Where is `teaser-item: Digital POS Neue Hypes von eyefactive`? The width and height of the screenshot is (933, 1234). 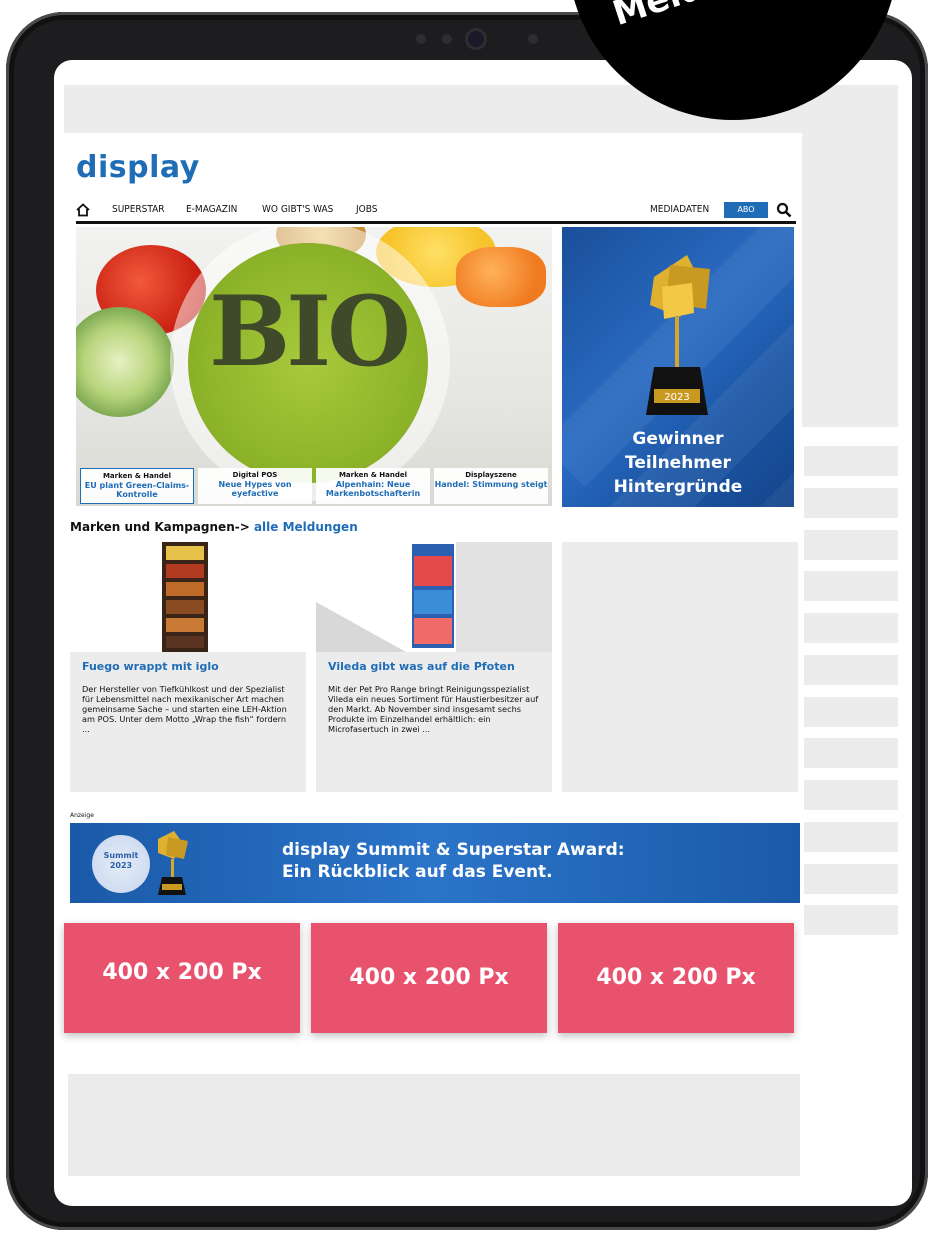
teaser-item: Digital POS Neue Hypes von eyefactive is located at coordinates (255, 486).